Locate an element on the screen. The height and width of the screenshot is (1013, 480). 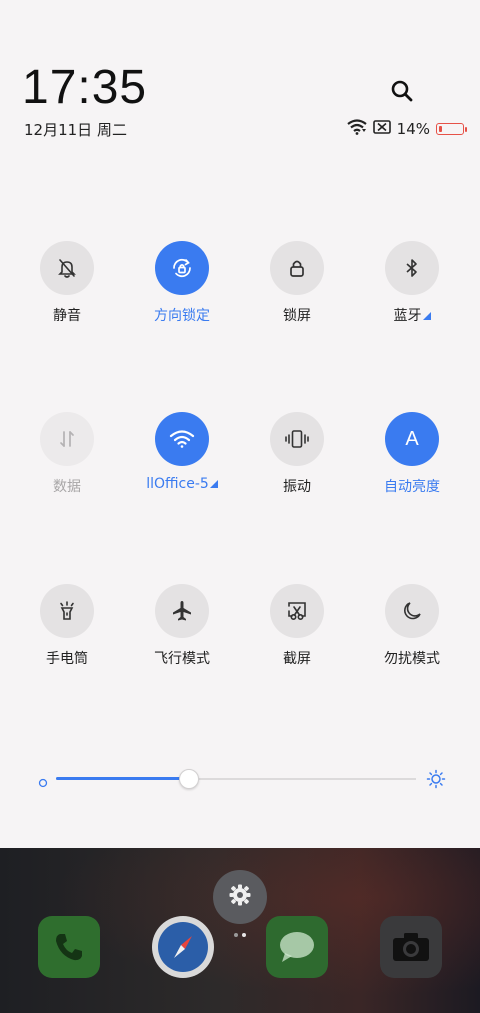
quick-tile-flashlight: 手电筒 is located at coordinates (67, 626).